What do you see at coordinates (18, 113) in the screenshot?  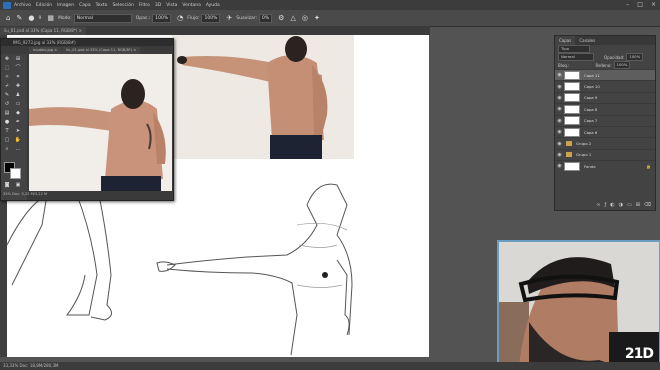 I see `blur-icon: ◆` at bounding box center [18, 113].